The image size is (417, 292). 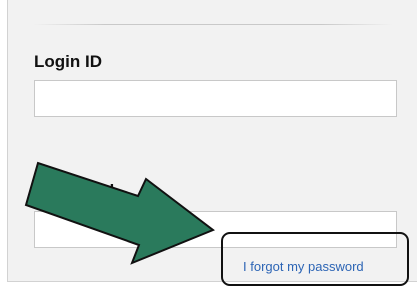 What do you see at coordinates (215, 229) in the screenshot?
I see `password-input` at bounding box center [215, 229].